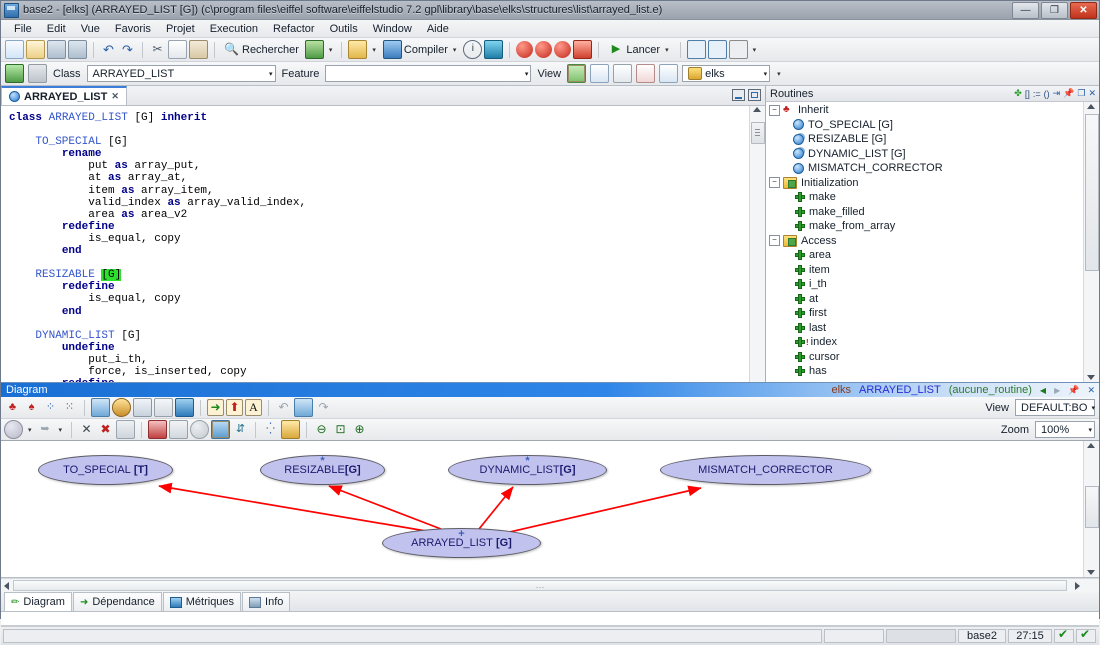 The height and width of the screenshot is (645, 1100). I want to click on text-icon: A, so click(253, 407).